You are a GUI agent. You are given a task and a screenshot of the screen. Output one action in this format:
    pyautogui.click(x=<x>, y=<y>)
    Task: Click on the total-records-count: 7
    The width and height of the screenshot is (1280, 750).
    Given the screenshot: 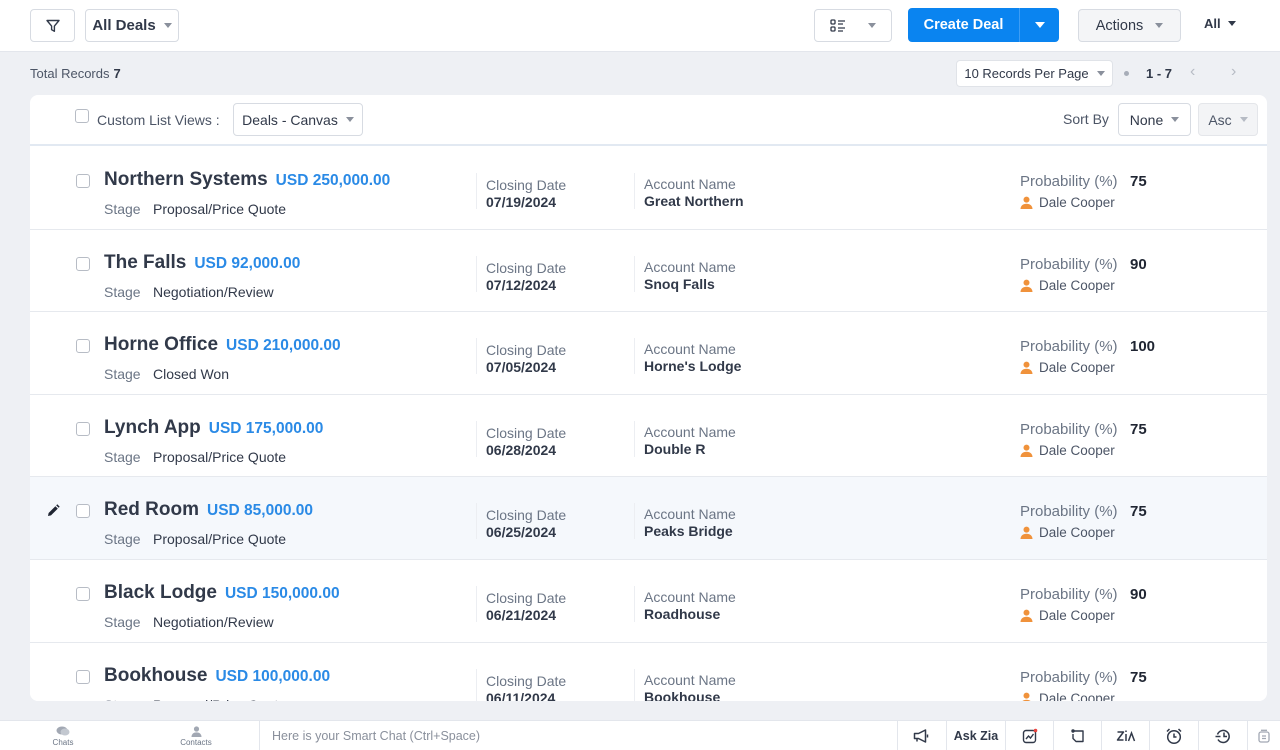 What is the action you would take?
    pyautogui.click(x=117, y=73)
    